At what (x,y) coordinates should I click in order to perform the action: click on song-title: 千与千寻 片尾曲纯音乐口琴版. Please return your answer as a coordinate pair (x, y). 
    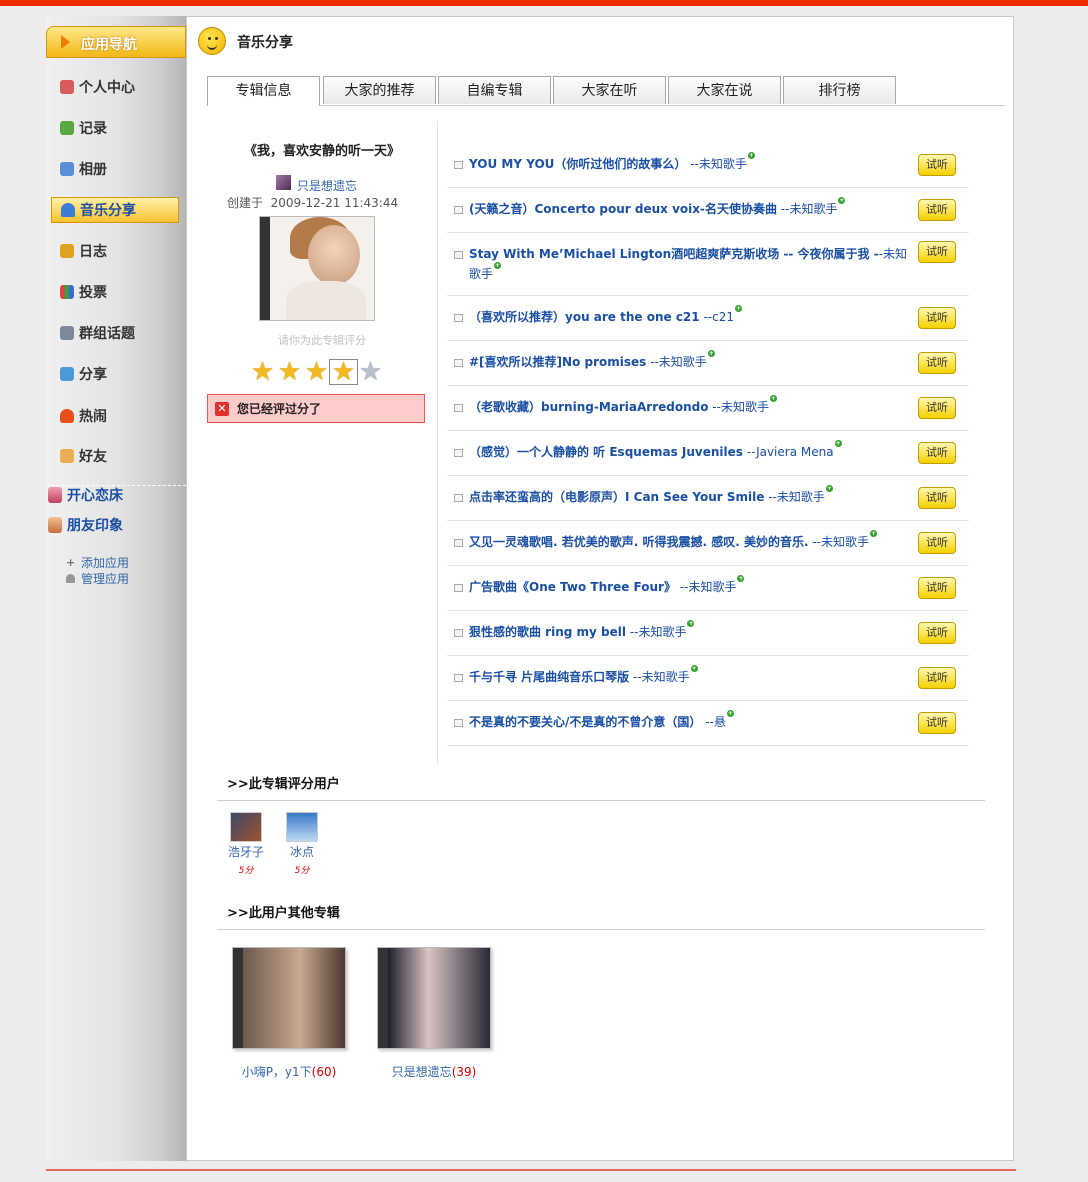
    Looking at the image, I should click on (549, 677).